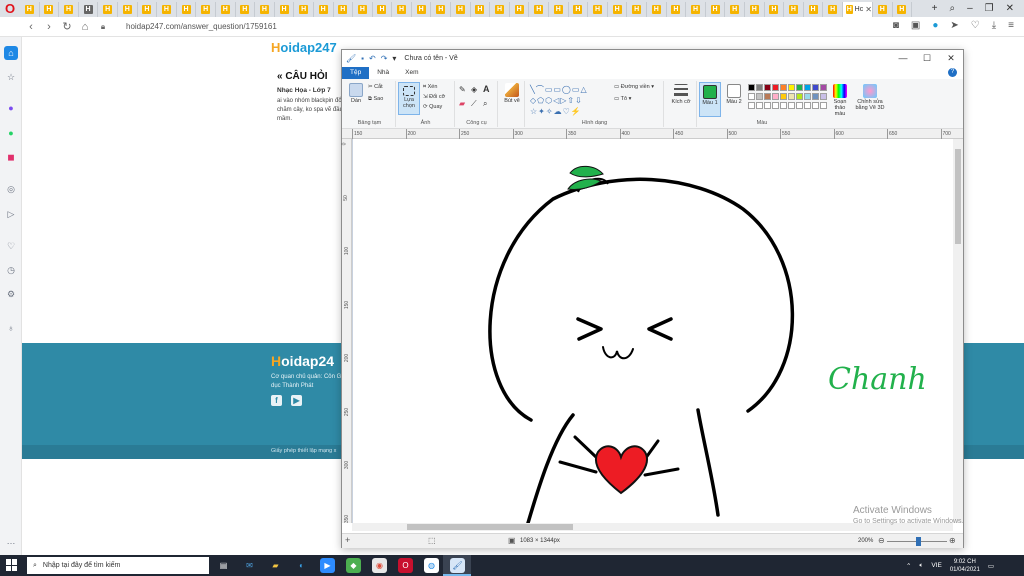 This screenshot has height=576, width=1024. Describe the element at coordinates (908, 566) in the screenshot. I see `tray-chevron-icon: ⌃` at that location.